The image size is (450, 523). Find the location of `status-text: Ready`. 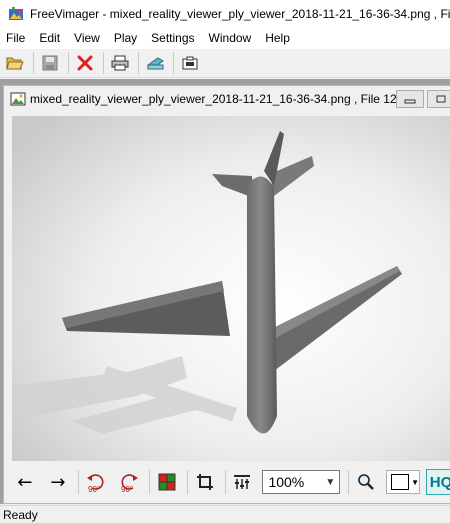

status-text: Ready is located at coordinates (20, 515).